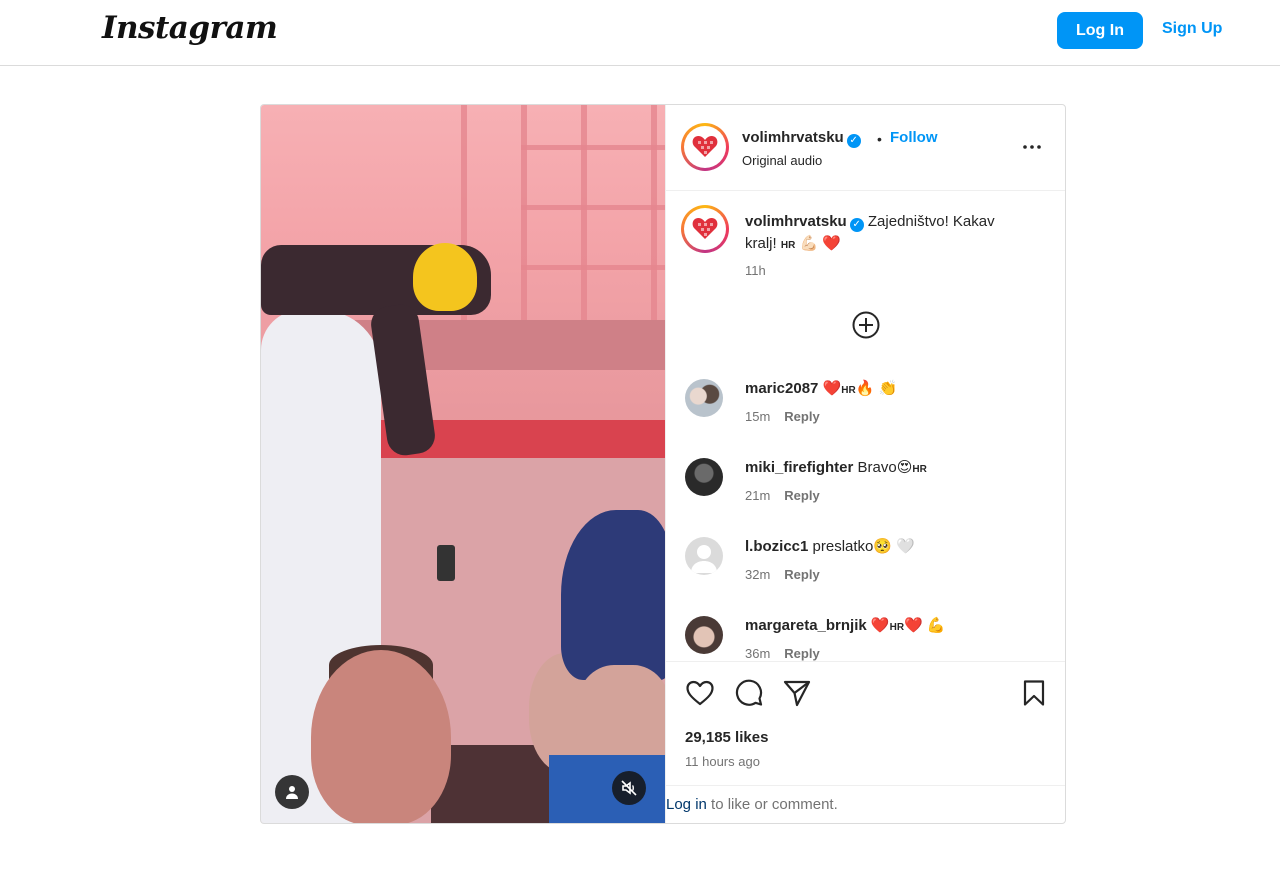  Describe the element at coordinates (865, 566) in the screenshot. I see `comment-item: l.bozicc1 preslatko🥺 🤍 32m Reply` at that location.